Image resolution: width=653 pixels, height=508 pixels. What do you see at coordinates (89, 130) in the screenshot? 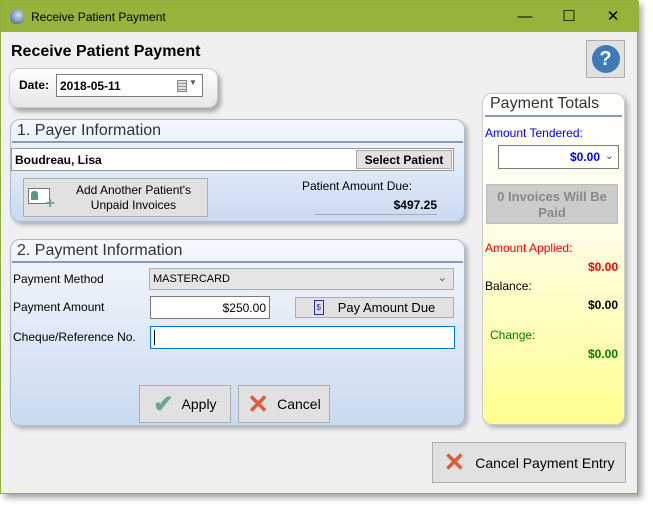
I see `payer-section-title: 1. Payer Information` at bounding box center [89, 130].